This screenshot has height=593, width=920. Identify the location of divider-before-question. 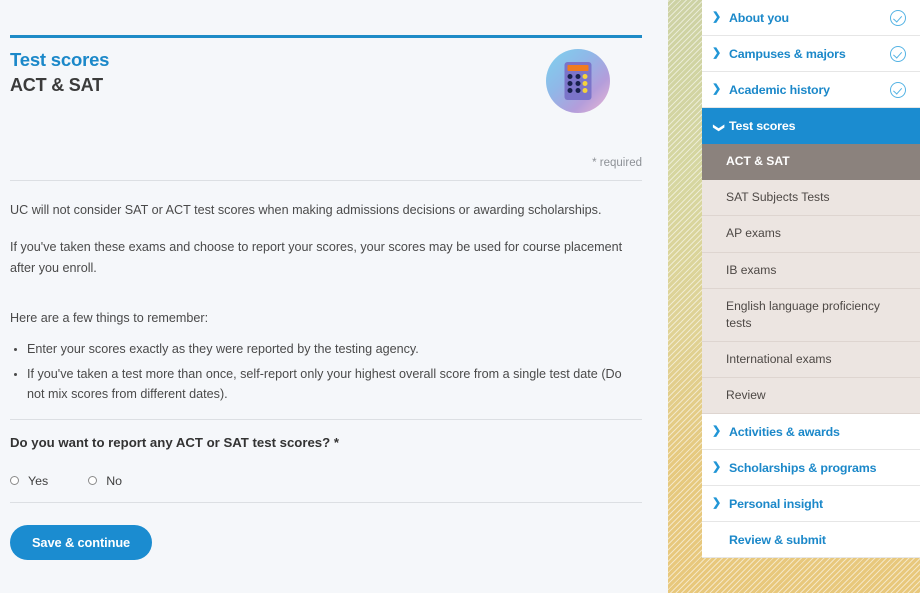
(326, 419).